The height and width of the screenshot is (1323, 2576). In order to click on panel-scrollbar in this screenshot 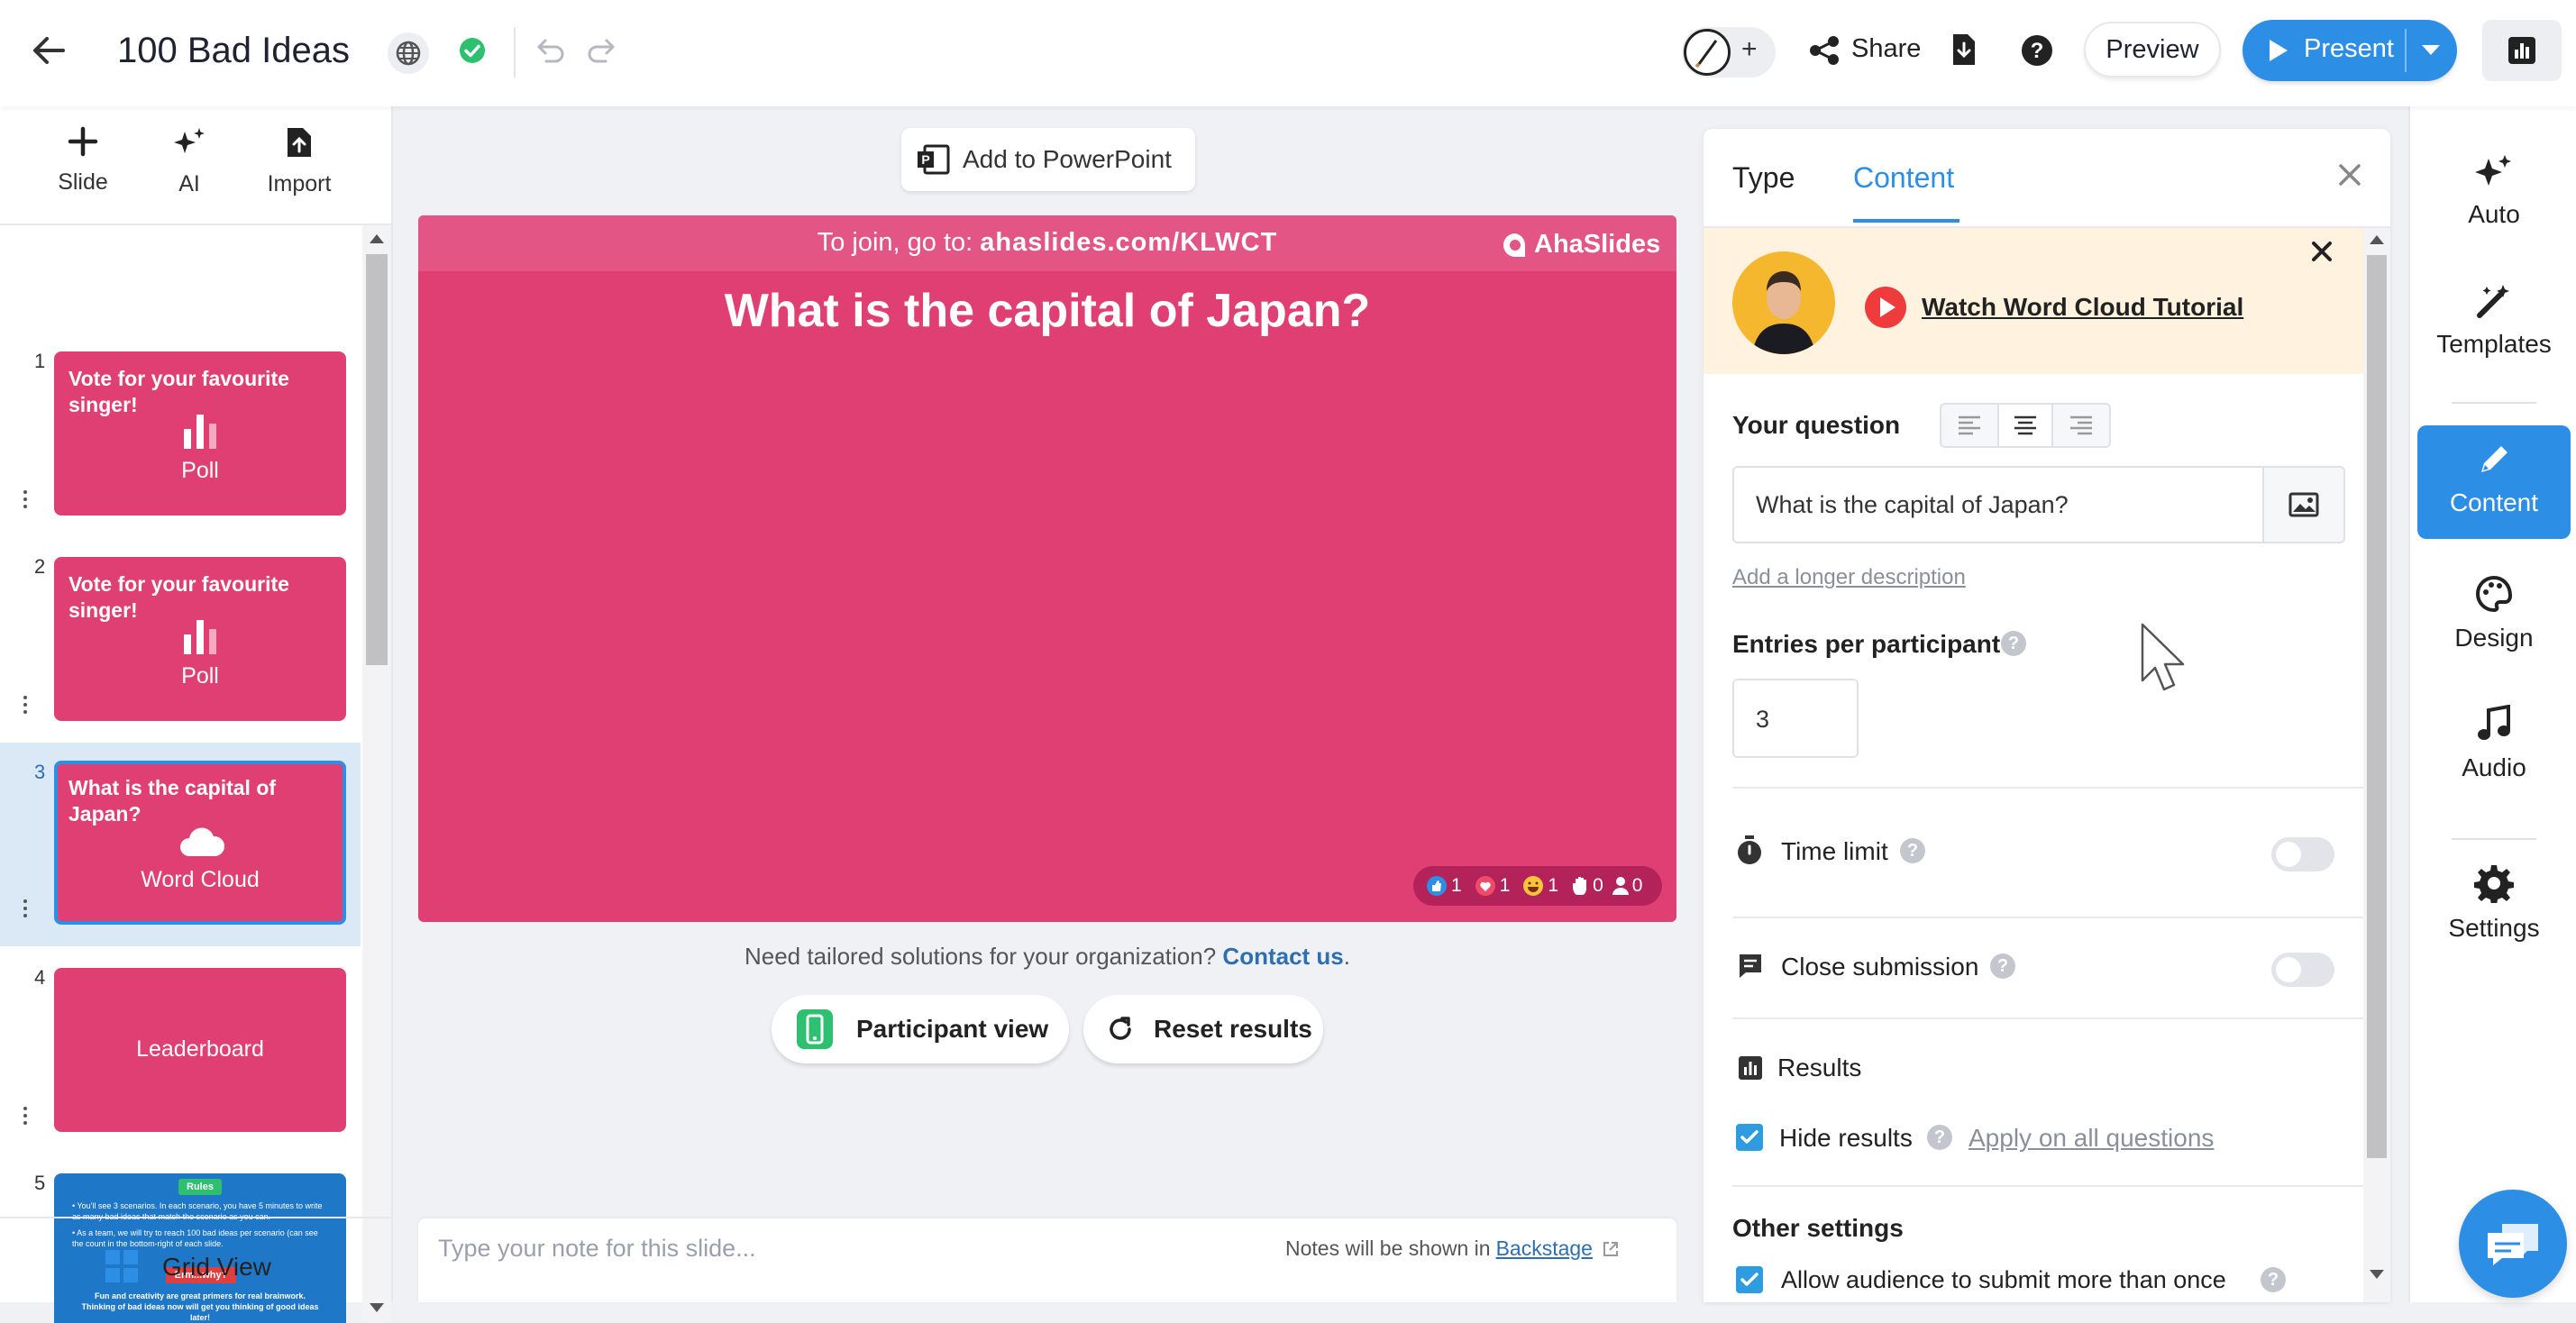, I will do `click(2376, 765)`.